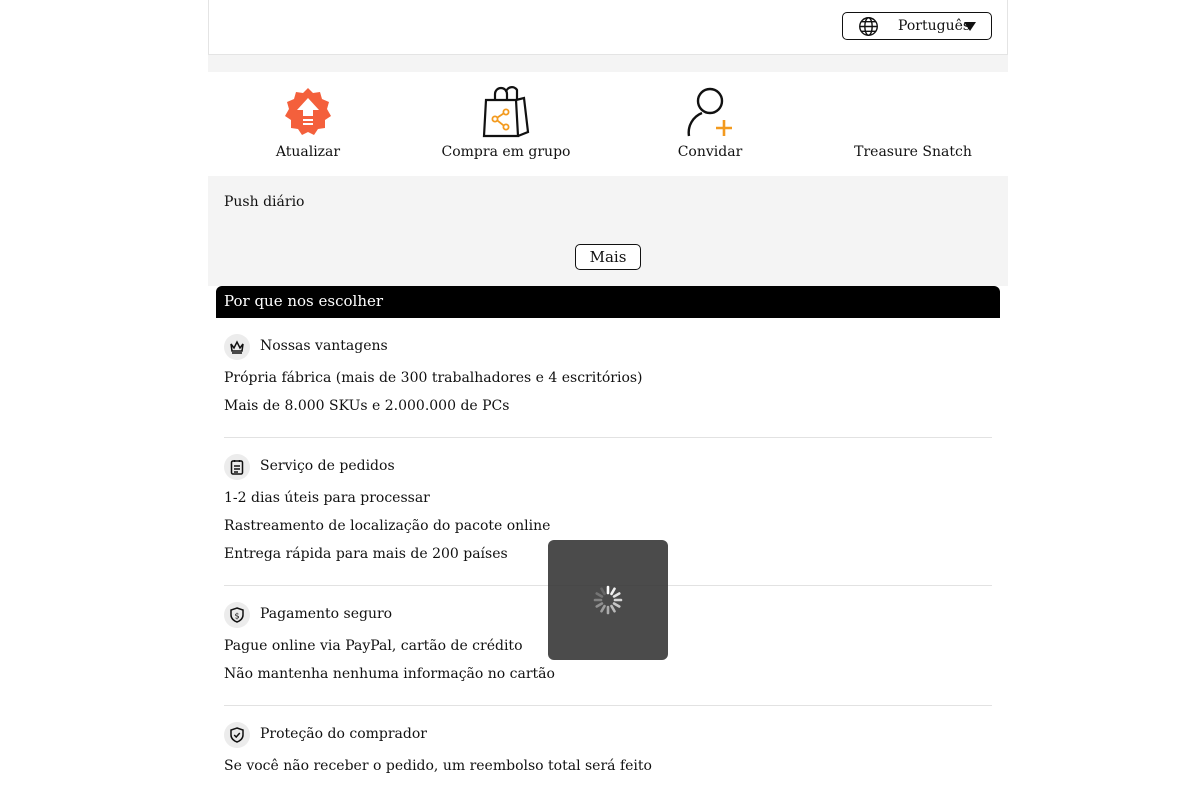 This screenshot has height=800, width=1200. What do you see at coordinates (608, 27) in the screenshot?
I see `top-bar: Português` at bounding box center [608, 27].